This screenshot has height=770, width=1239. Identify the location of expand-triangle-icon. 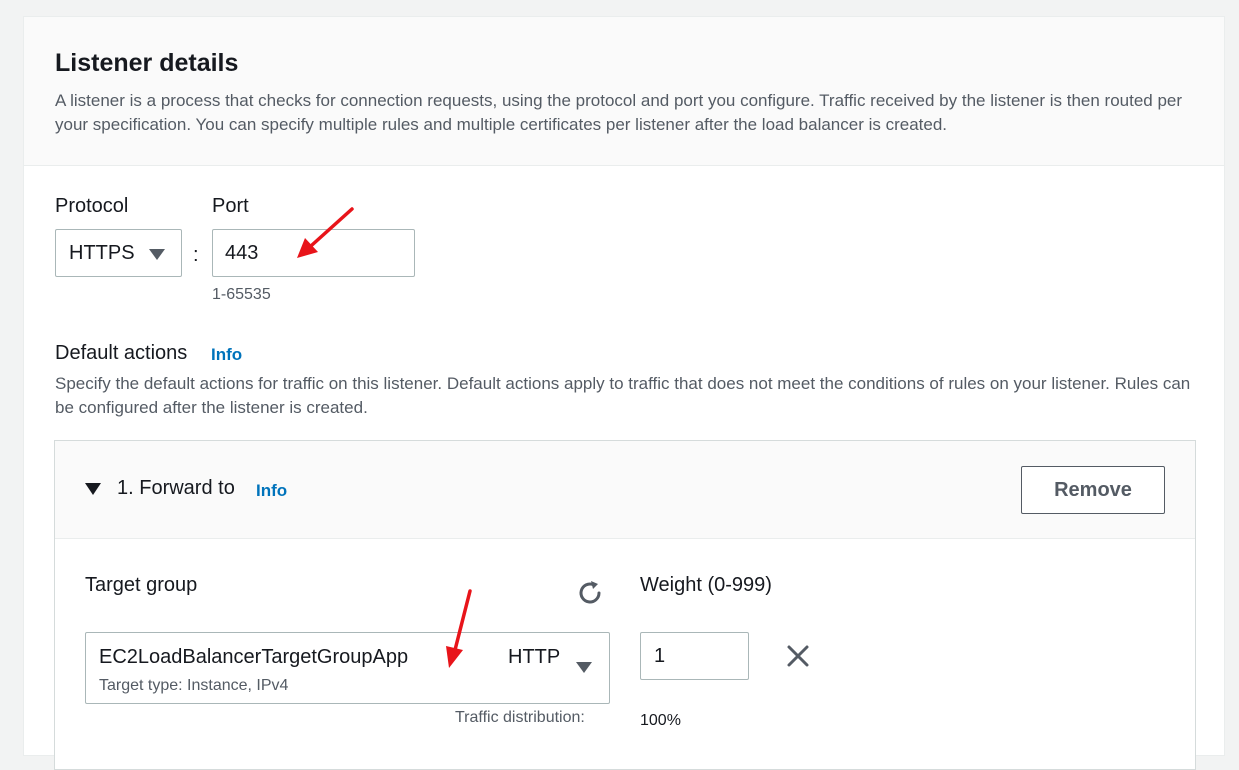
(93, 489).